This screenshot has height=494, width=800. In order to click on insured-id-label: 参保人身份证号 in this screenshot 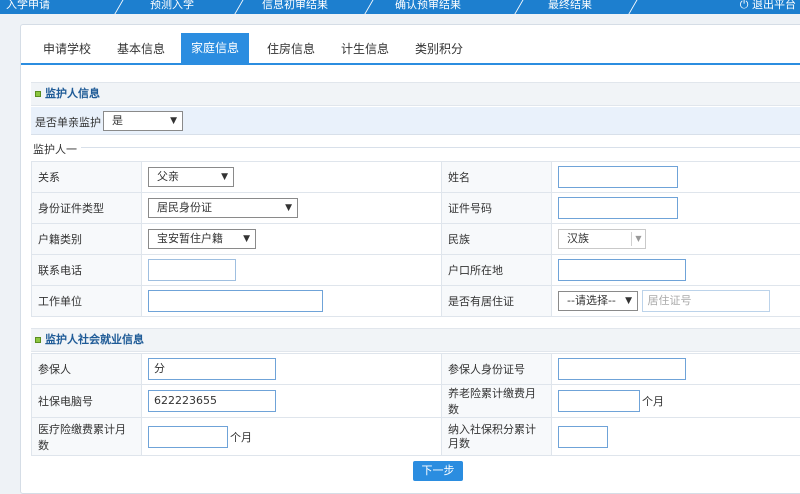, I will do `click(497, 369)`.